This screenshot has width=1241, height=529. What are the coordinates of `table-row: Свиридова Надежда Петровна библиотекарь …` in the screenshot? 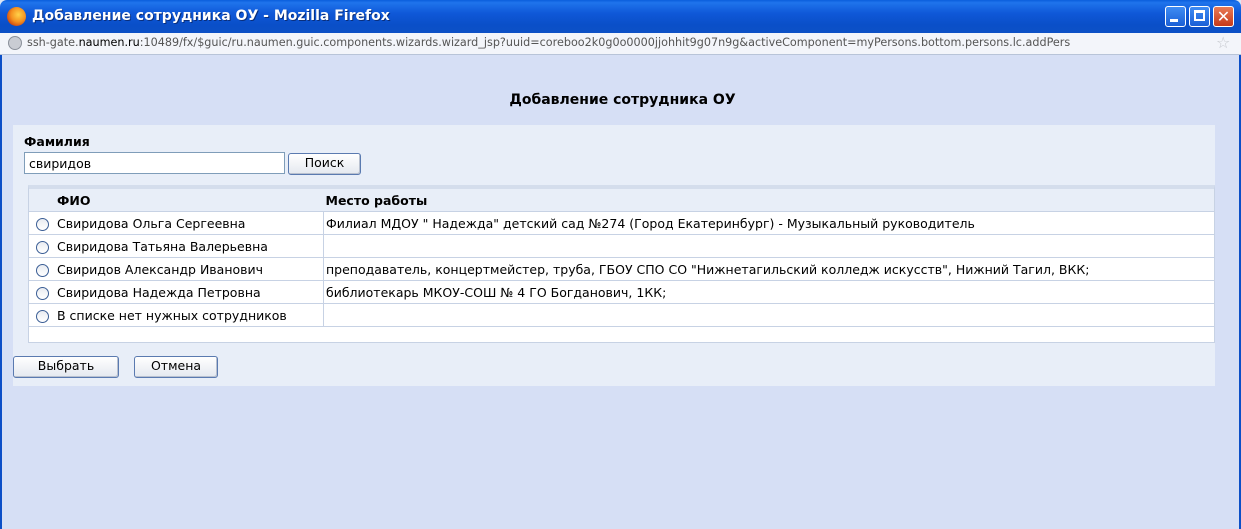 It's located at (621, 292).